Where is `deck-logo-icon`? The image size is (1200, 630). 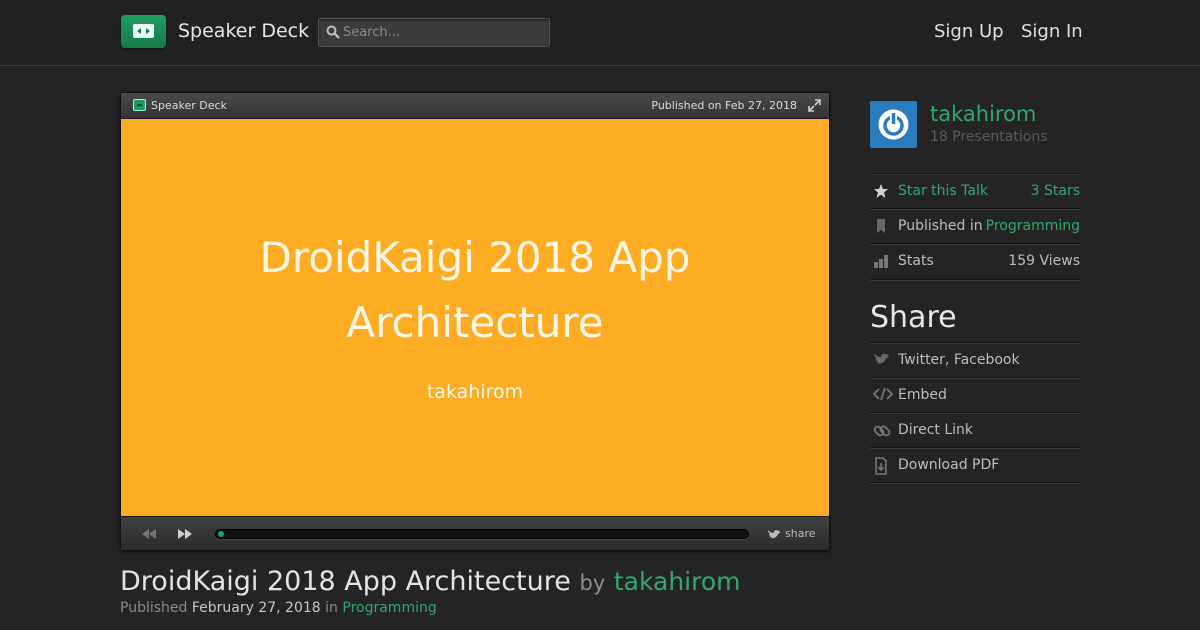 deck-logo-icon is located at coordinates (143, 31).